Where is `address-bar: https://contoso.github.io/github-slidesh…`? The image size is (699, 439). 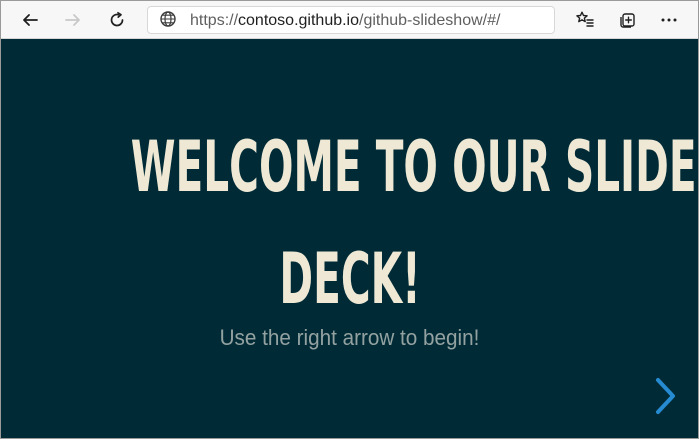
address-bar: https://contoso.github.io/github-slidesh… is located at coordinates (351, 20).